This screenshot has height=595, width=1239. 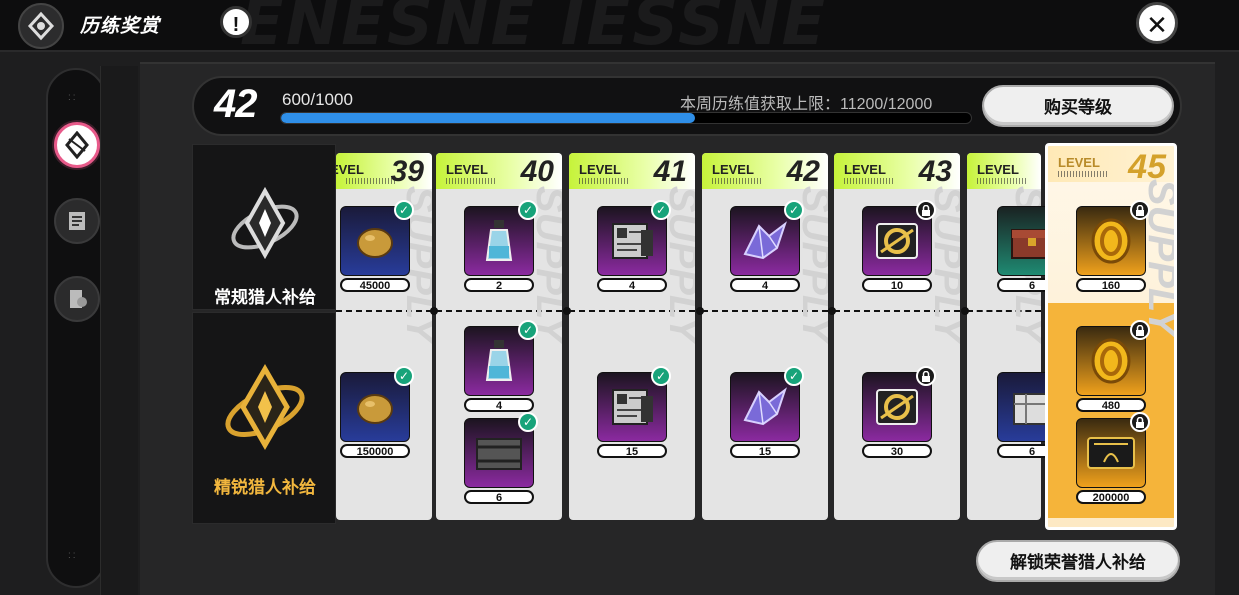 What do you see at coordinates (1111, 497) in the screenshot?
I see `reward-quantity: 200000` at bounding box center [1111, 497].